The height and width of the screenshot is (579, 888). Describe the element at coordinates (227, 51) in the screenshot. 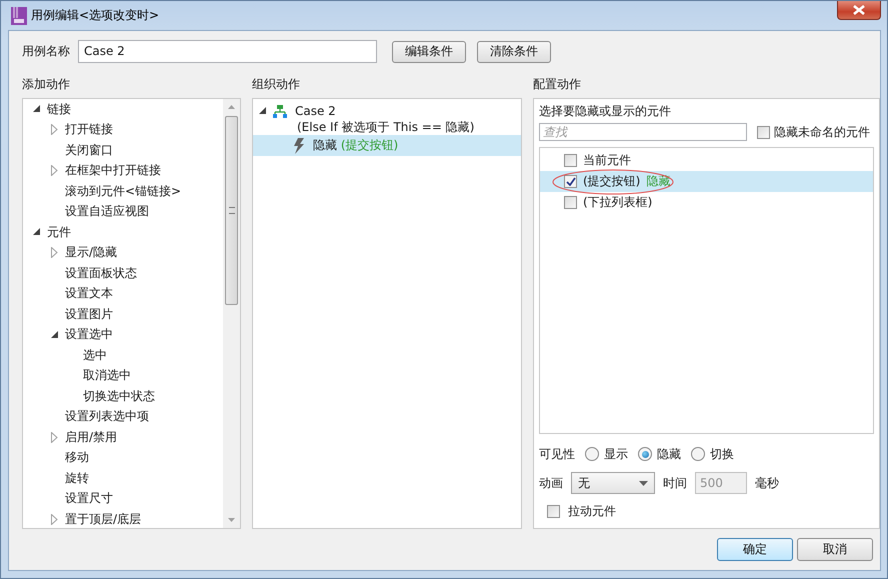

I see `case-name-field: Case 2` at that location.